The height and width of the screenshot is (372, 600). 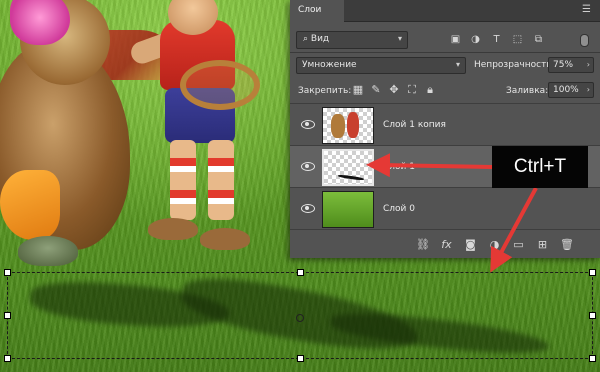 I want to click on layer-name: Слой 0, so click(x=399, y=209).